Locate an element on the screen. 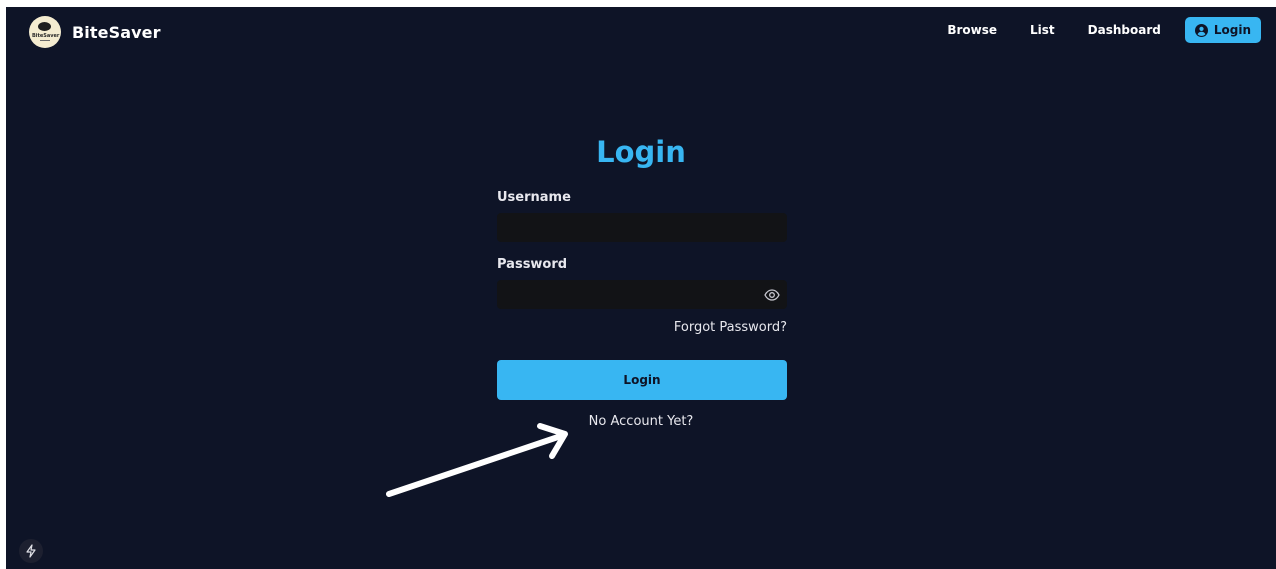 This screenshot has width=1276, height=569. brand-name: BiteSaver is located at coordinates (116, 32).